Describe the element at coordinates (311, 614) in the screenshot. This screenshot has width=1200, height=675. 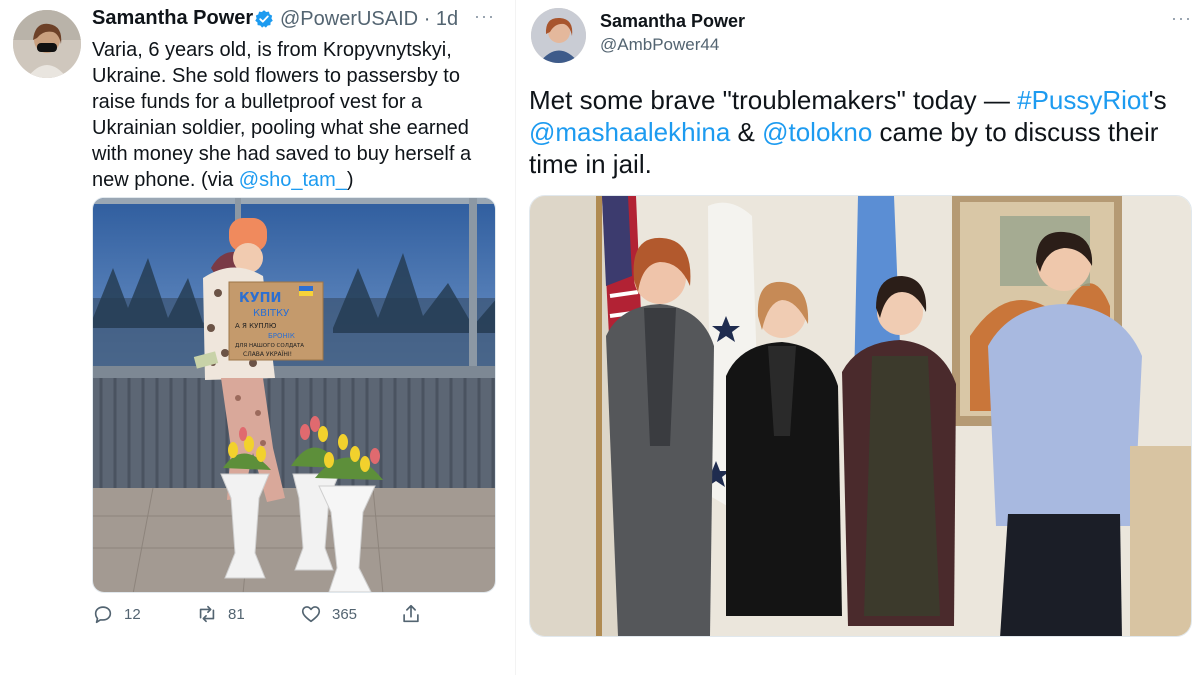
I see `heart-icon` at that location.